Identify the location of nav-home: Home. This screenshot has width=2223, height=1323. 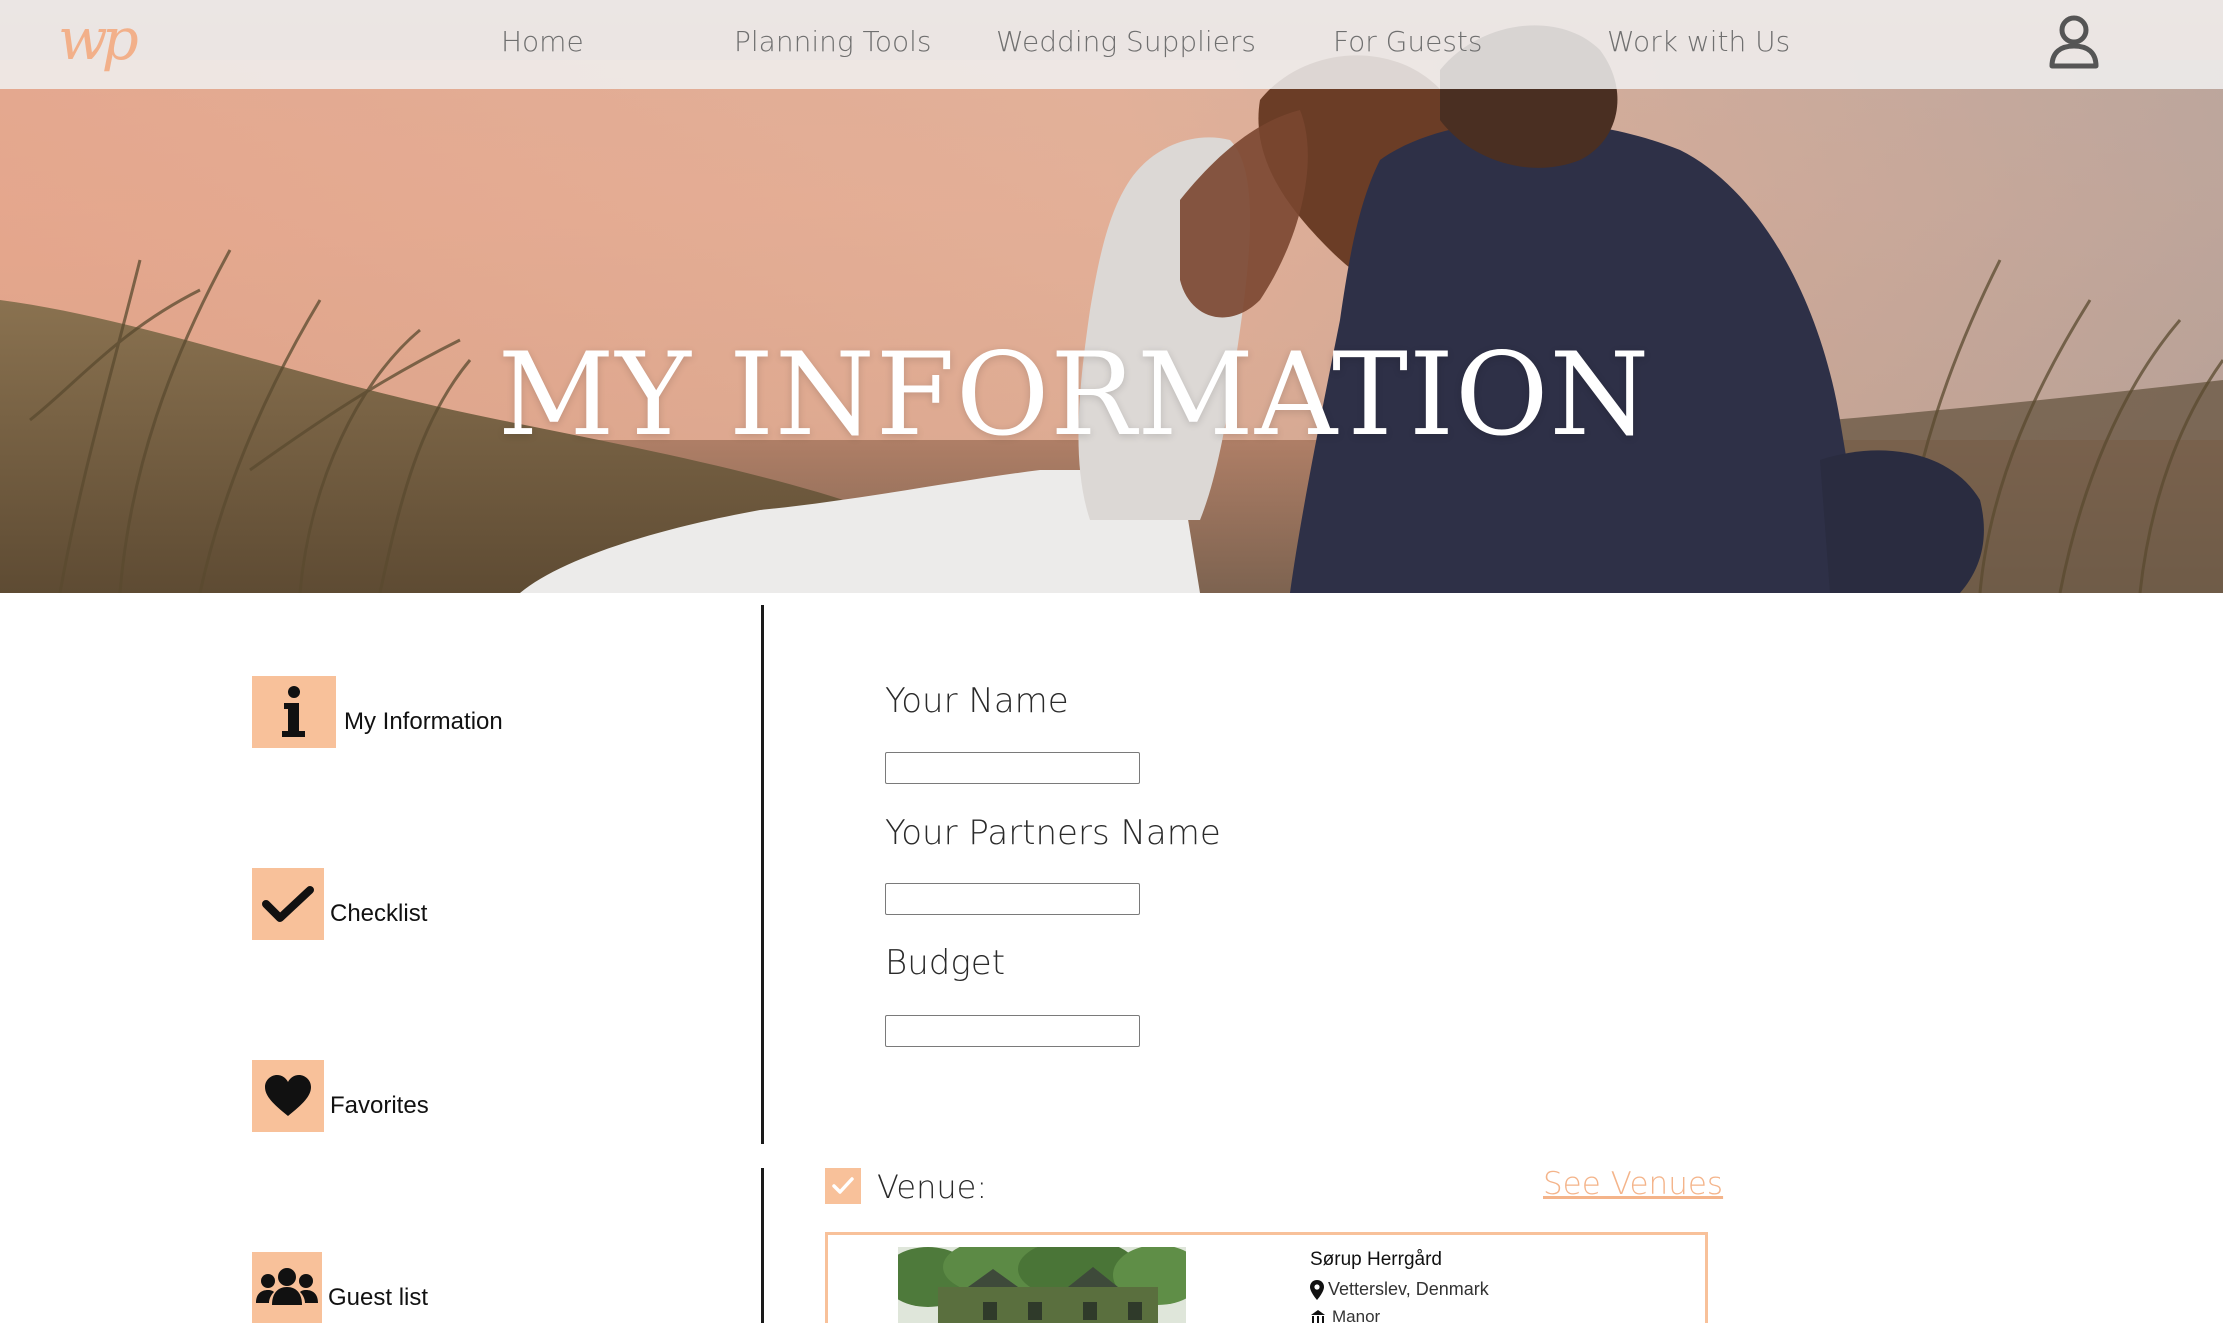
(542, 42).